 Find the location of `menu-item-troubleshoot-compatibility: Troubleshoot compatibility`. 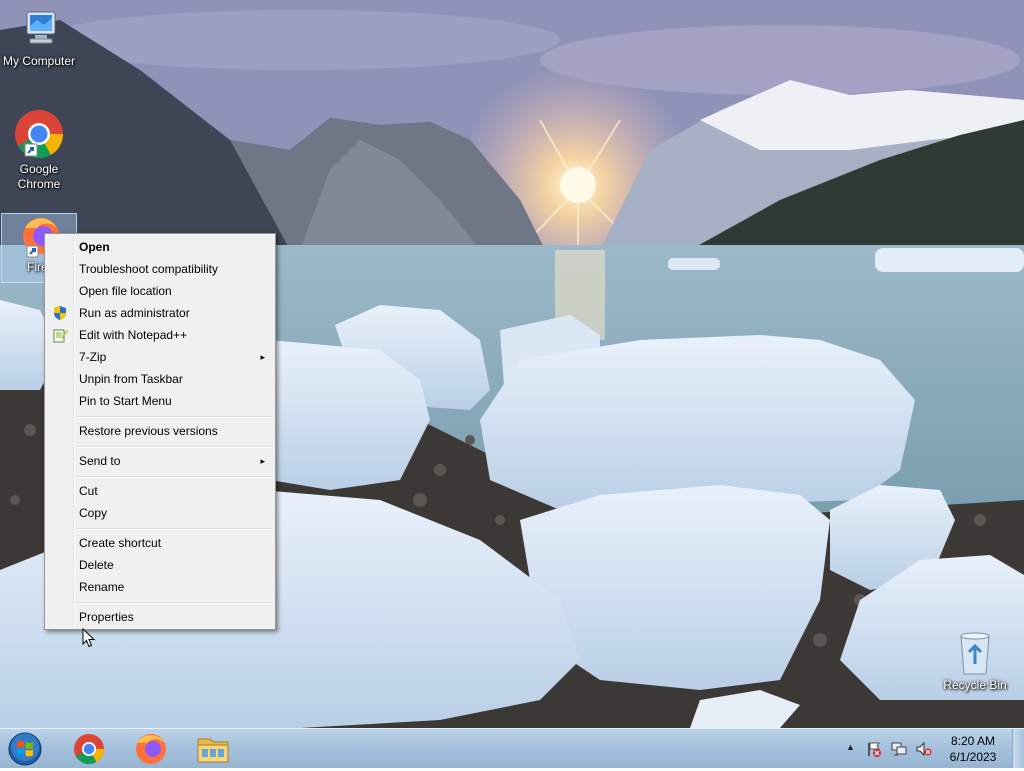

menu-item-troubleshoot-compatibility: Troubleshoot compatibility is located at coordinates (160, 269).